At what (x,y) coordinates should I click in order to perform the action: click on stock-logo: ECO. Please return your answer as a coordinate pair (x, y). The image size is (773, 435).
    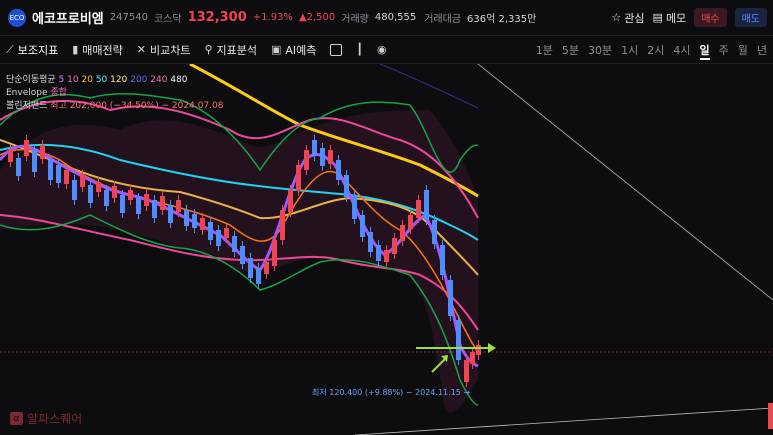
    Looking at the image, I should click on (17, 17).